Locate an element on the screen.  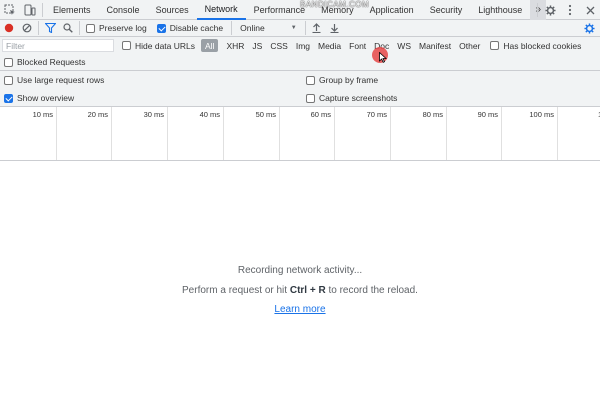
group-by-frame-checkbox: Group by frame is located at coordinates (342, 80).